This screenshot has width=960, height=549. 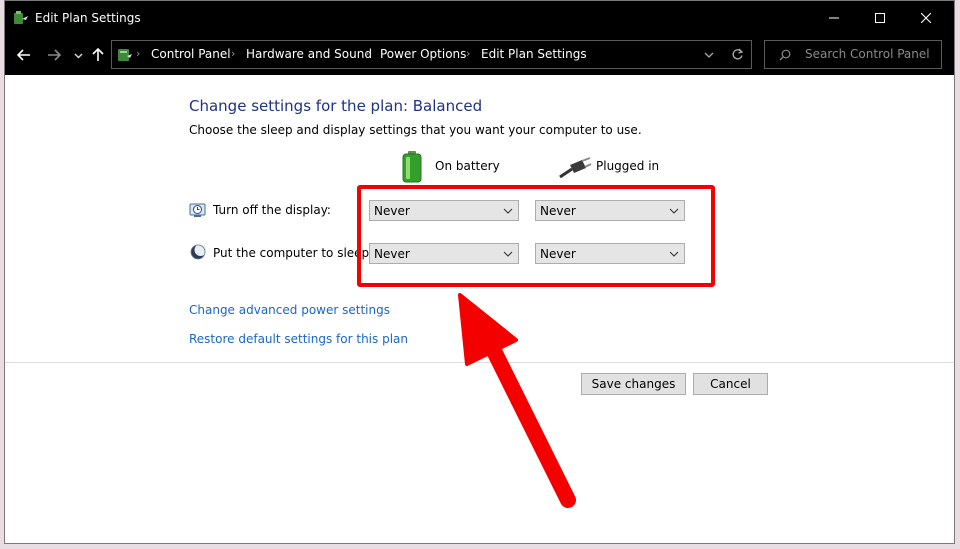 I want to click on display-on-battery-value: Never, so click(x=392, y=211).